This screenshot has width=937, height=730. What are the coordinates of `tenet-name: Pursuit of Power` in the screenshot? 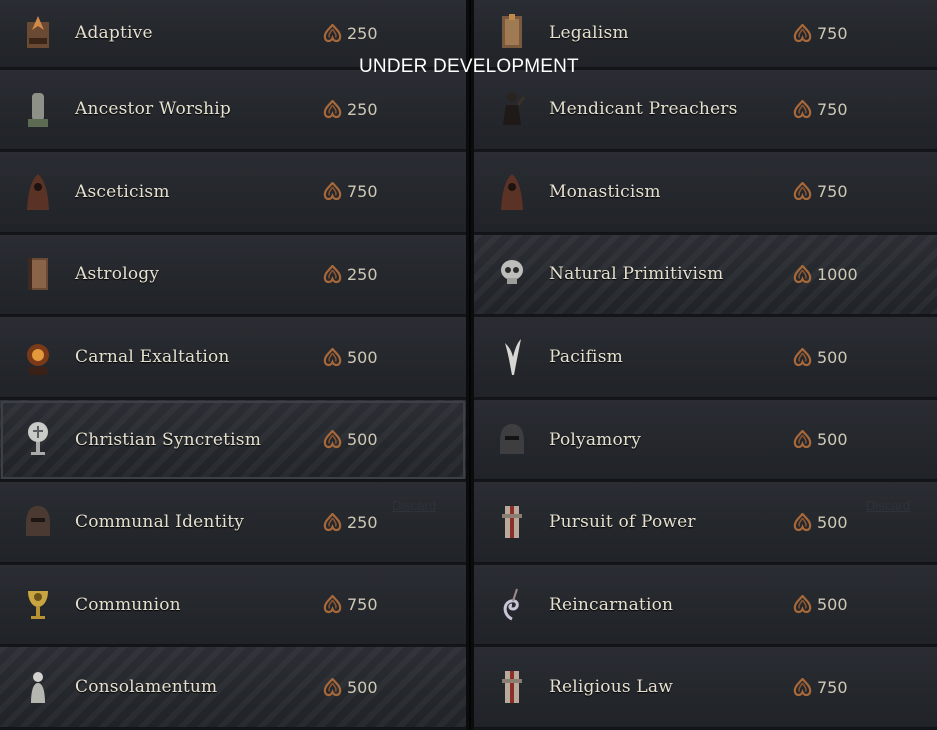 It's located at (622, 522).